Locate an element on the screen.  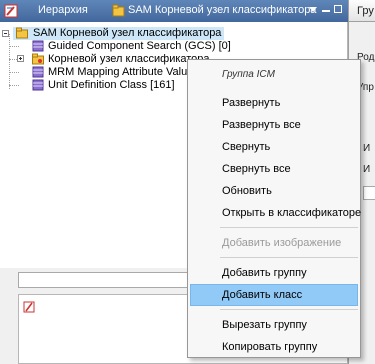
menu-item-open-in-classifier: Открыть в классификаторе is located at coordinates (275, 213).